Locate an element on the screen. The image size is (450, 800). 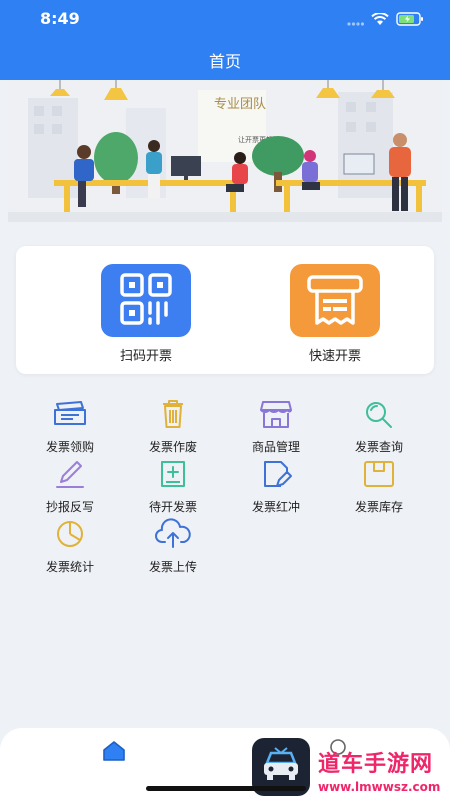
header: 8:49 首页 is located at coordinates (225, 40).